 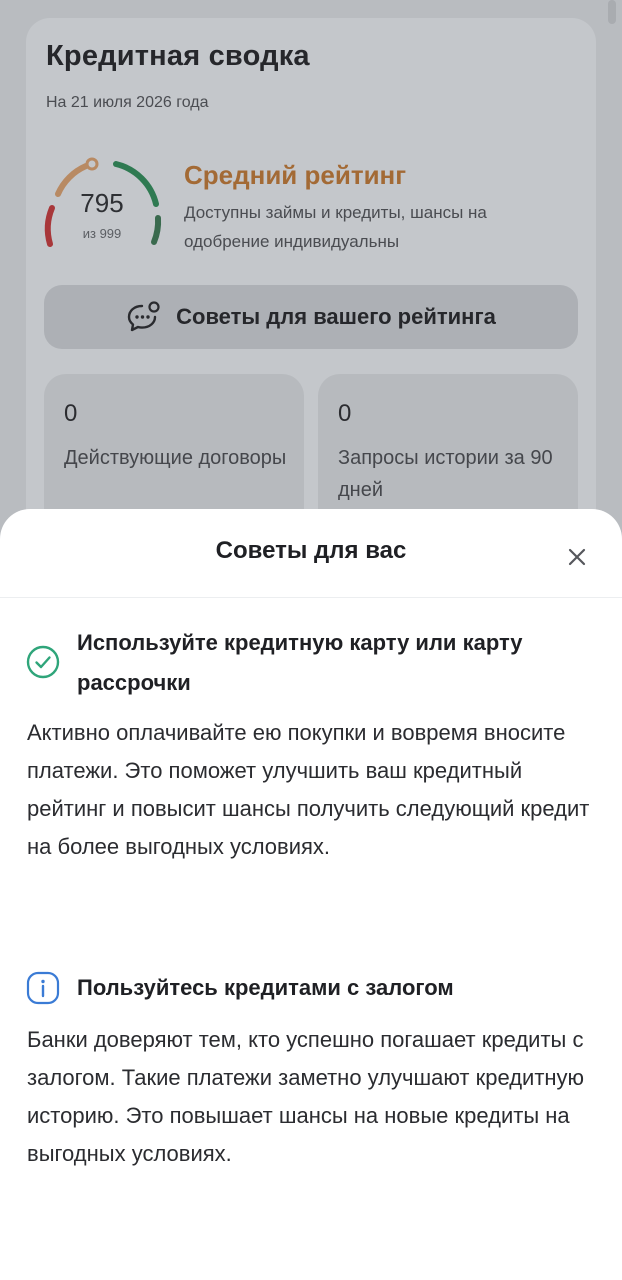 I want to click on stat-label: Действующие договоры, so click(x=175, y=458).